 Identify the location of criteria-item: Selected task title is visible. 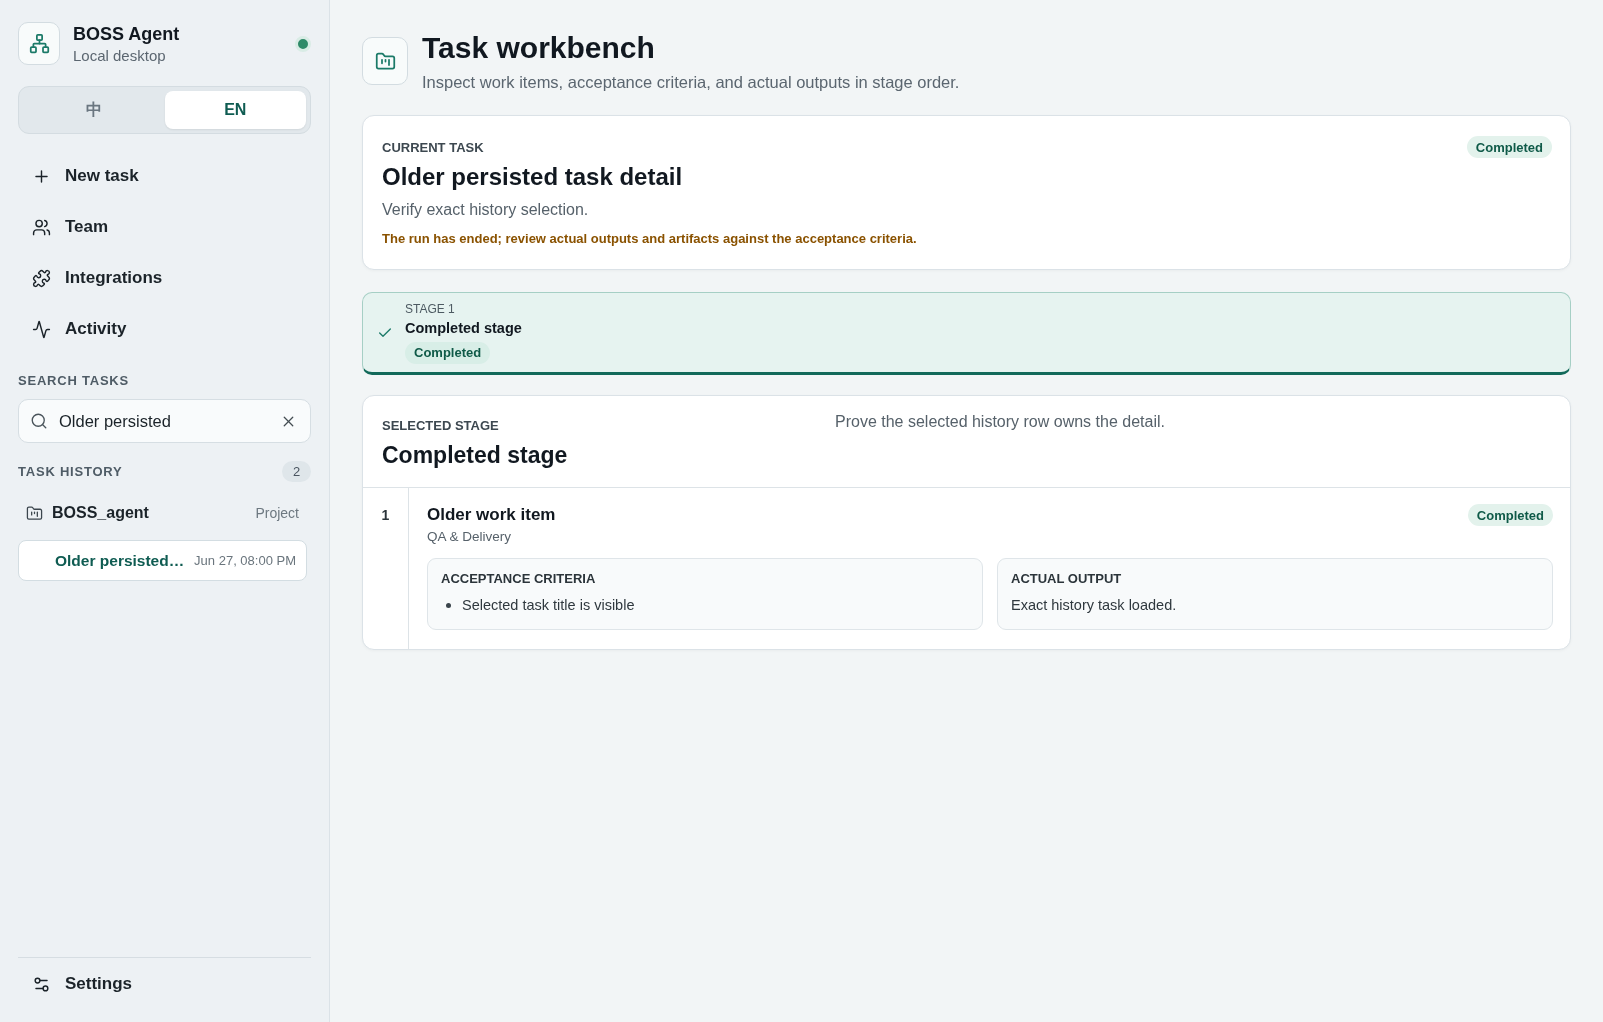
(548, 605).